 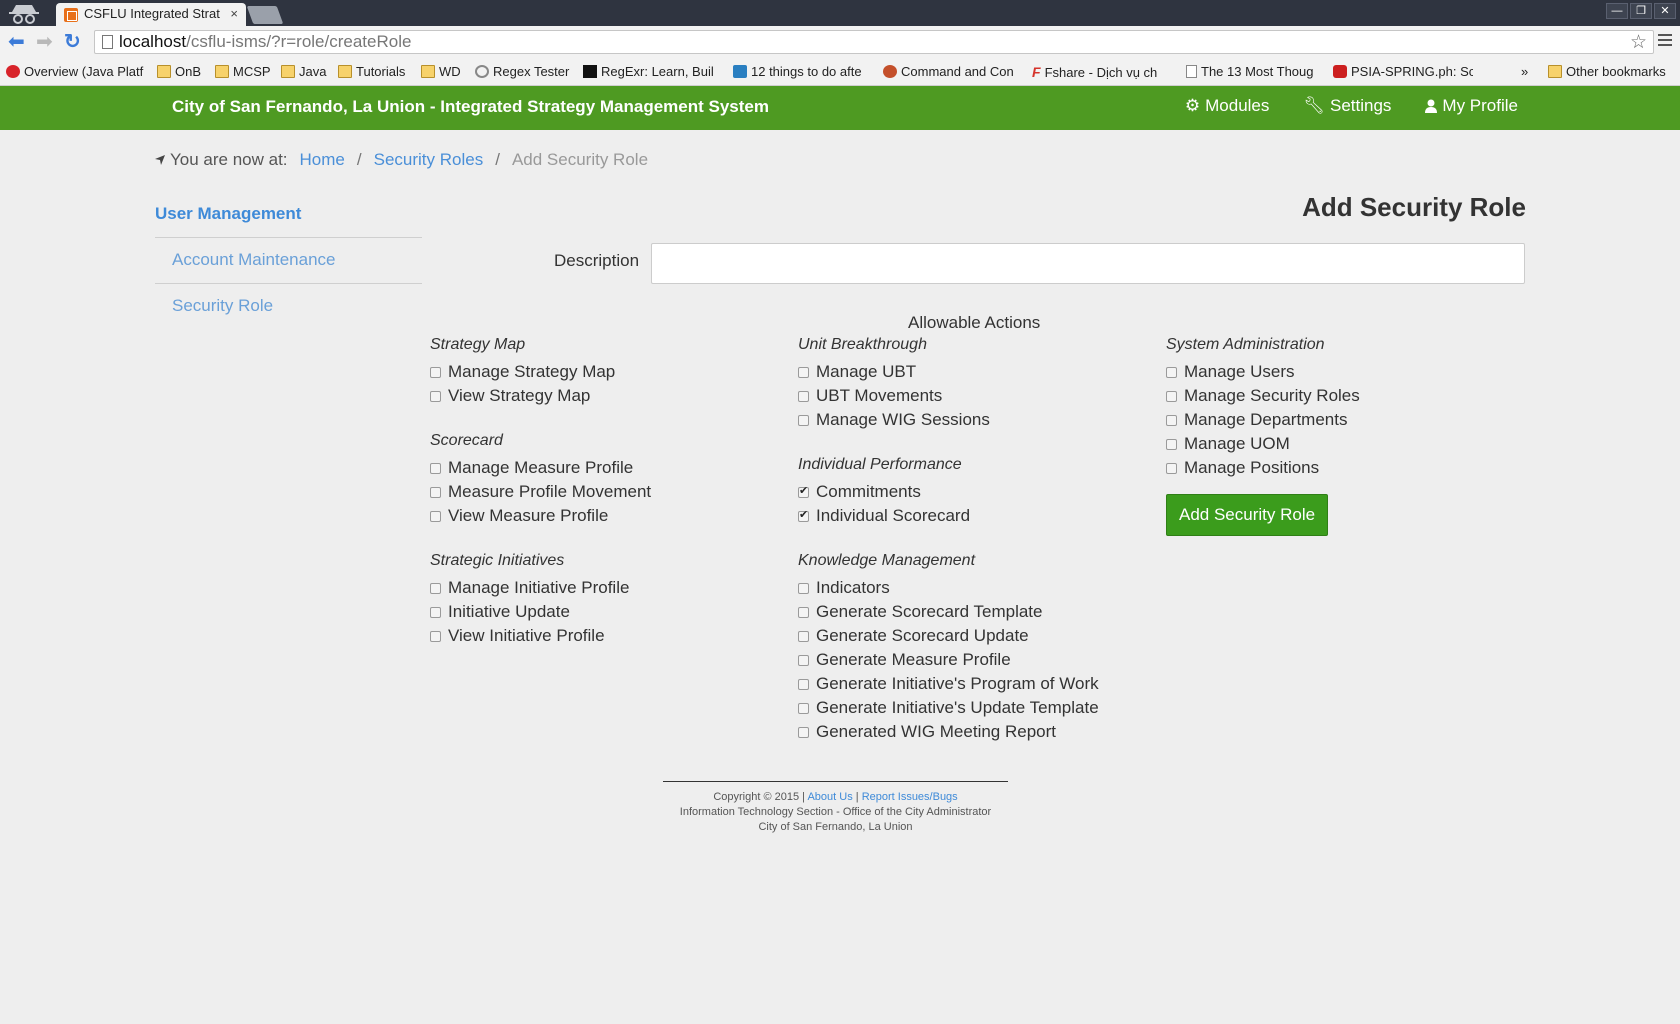 What do you see at coordinates (1227, 106) in the screenshot?
I see `modules-menu: ⚙ Modules` at bounding box center [1227, 106].